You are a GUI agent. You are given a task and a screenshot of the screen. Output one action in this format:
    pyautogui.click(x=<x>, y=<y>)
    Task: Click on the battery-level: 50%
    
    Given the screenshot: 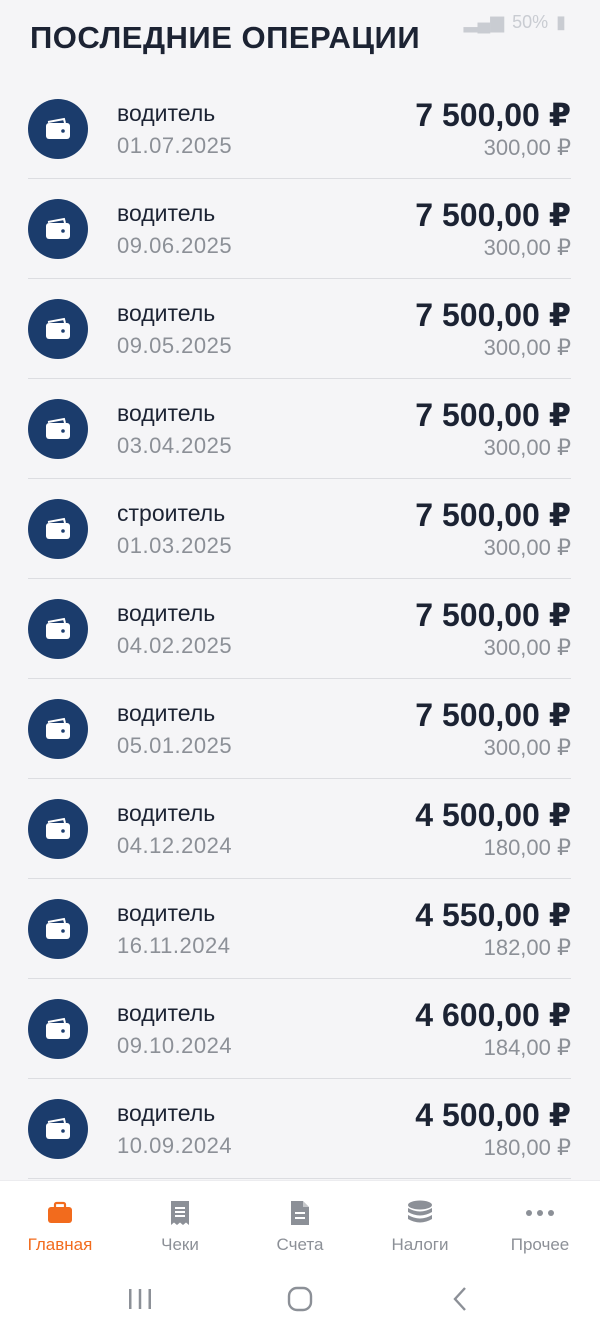 What is the action you would take?
    pyautogui.click(x=530, y=21)
    